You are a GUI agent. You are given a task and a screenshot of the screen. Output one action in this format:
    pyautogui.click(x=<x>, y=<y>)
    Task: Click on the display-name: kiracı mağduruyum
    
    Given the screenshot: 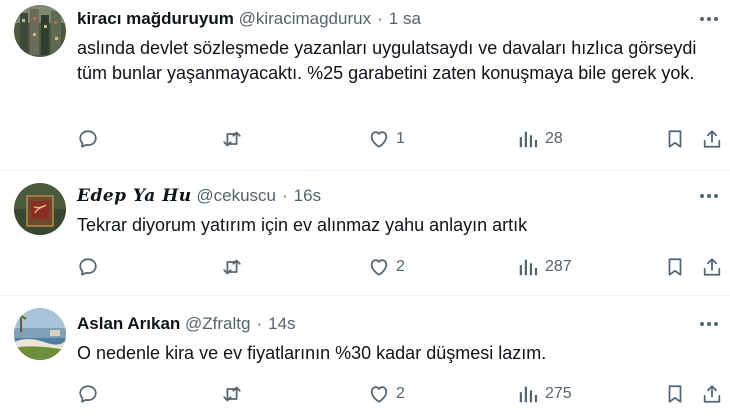 What is the action you would take?
    pyautogui.click(x=155, y=18)
    